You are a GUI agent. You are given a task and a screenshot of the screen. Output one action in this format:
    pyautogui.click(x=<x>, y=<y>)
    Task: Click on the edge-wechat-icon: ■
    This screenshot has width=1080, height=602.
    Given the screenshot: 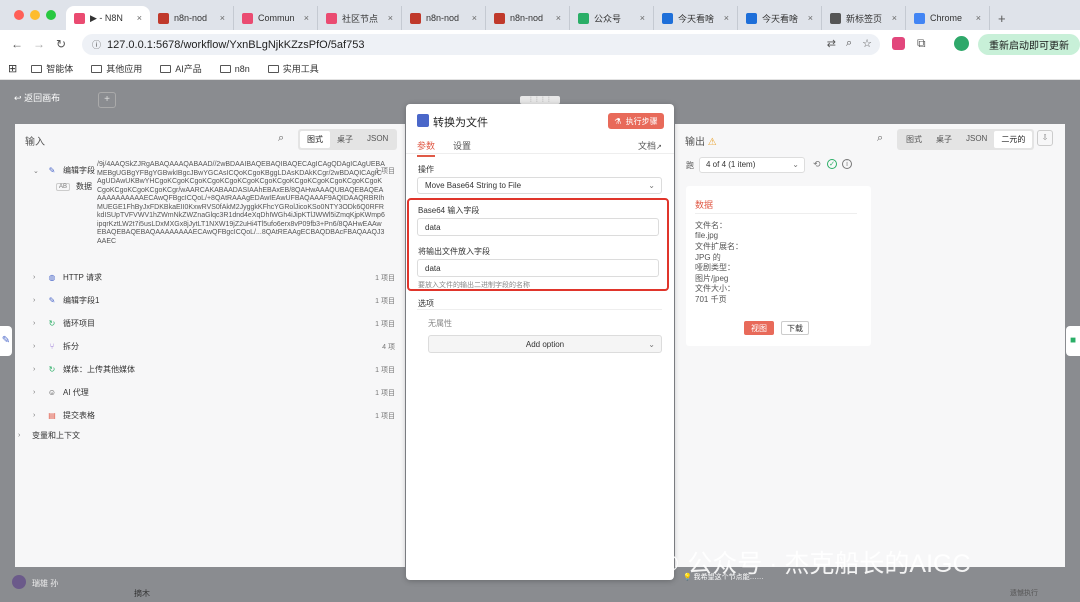 What is the action you would take?
    pyautogui.click(x=1073, y=341)
    